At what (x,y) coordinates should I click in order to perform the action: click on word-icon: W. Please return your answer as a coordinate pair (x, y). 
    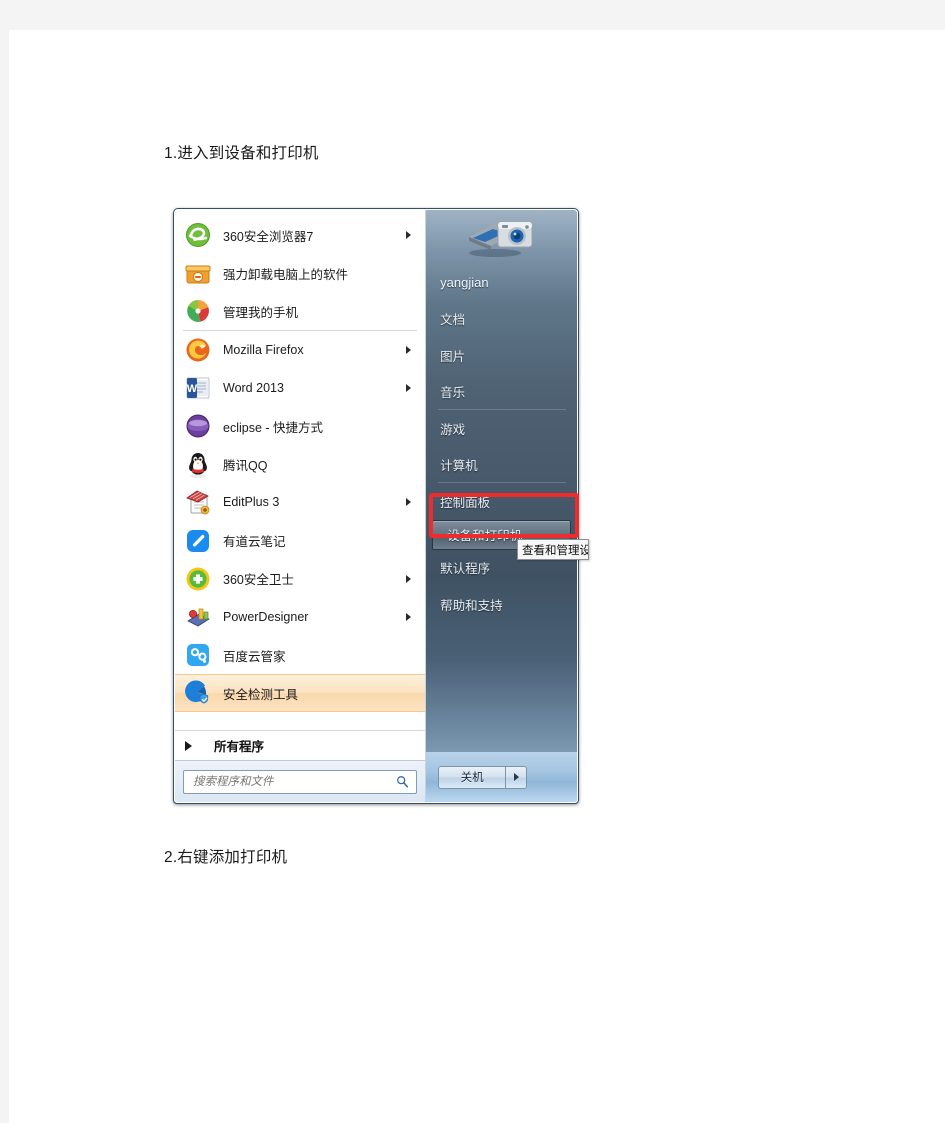
    Looking at the image, I should click on (198, 388).